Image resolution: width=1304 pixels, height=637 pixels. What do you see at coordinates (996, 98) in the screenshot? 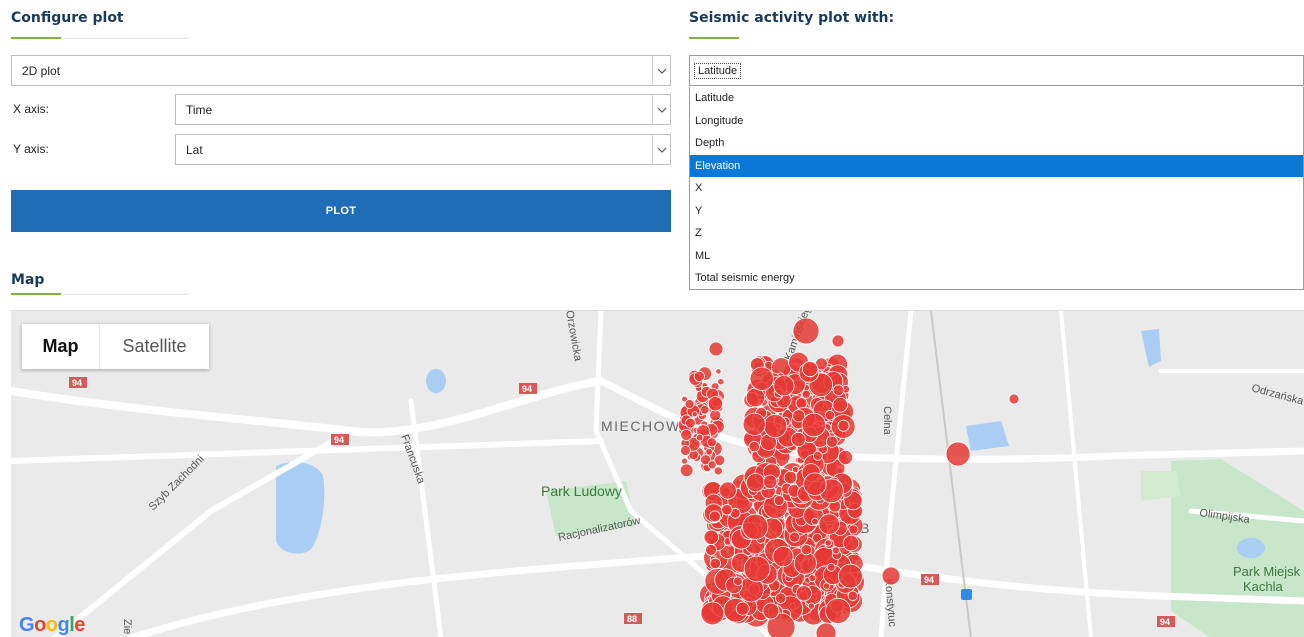
I see `dropdown-option-latitude: Latitude` at bounding box center [996, 98].